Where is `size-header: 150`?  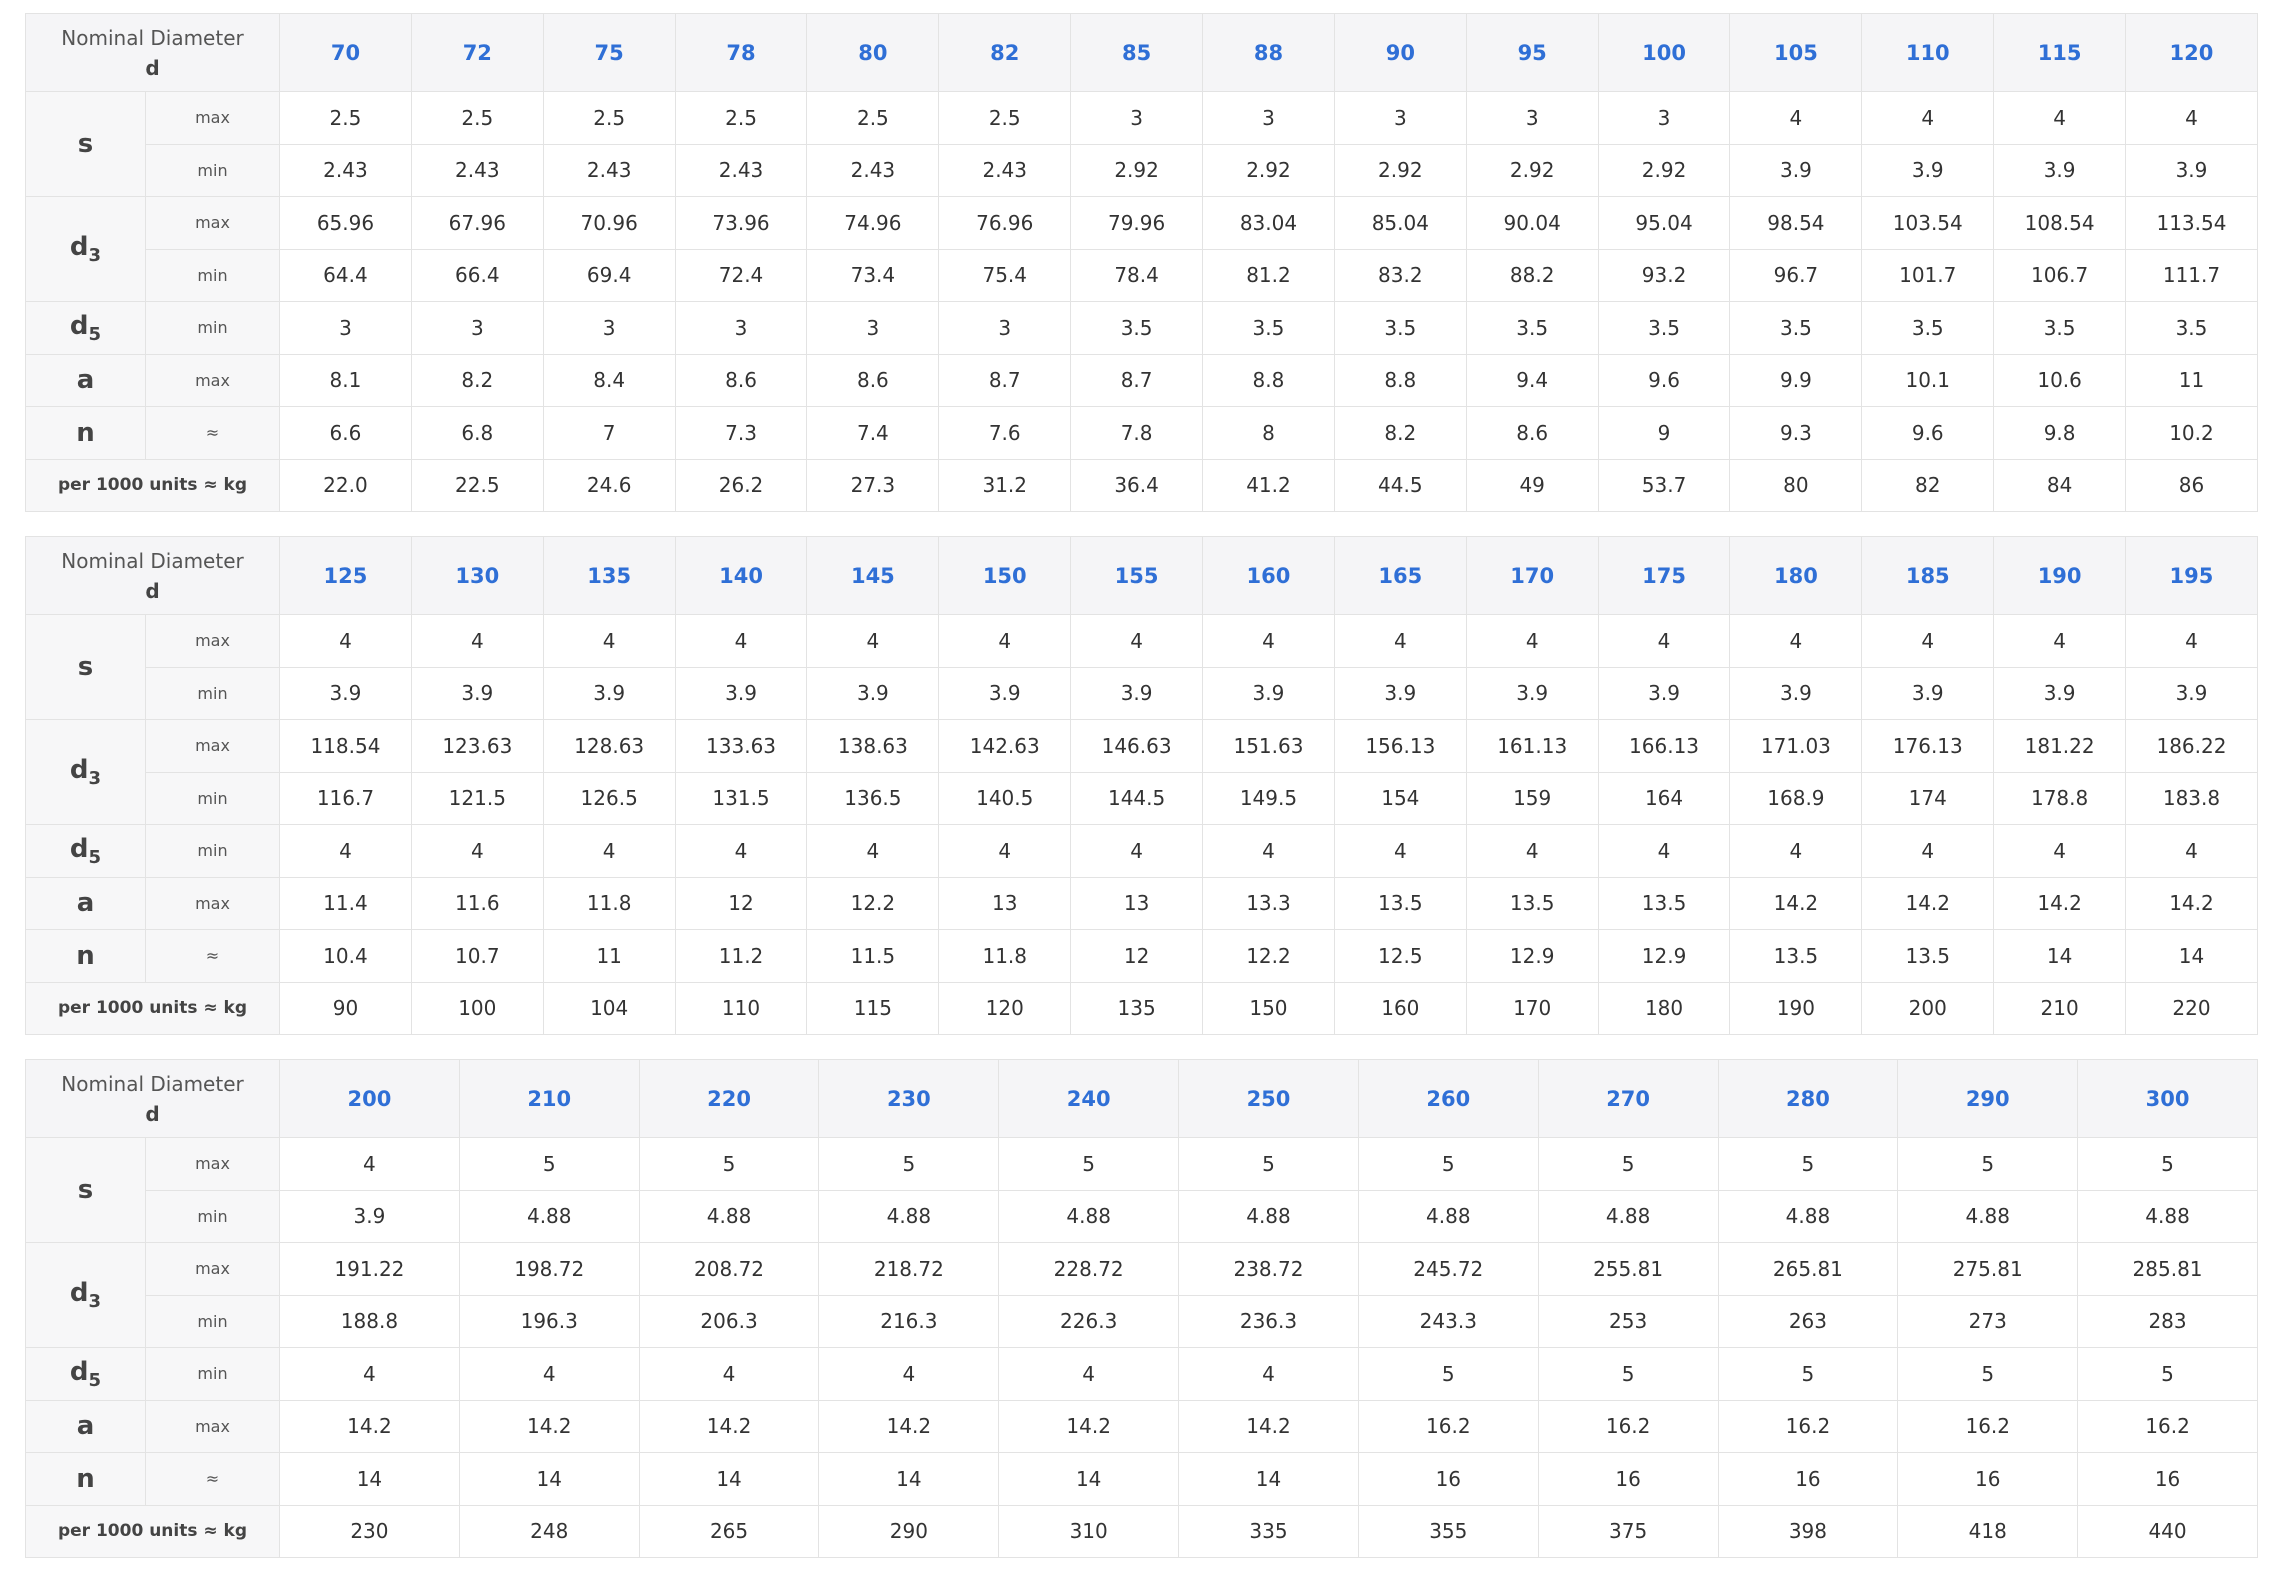 size-header: 150 is located at coordinates (1005, 575).